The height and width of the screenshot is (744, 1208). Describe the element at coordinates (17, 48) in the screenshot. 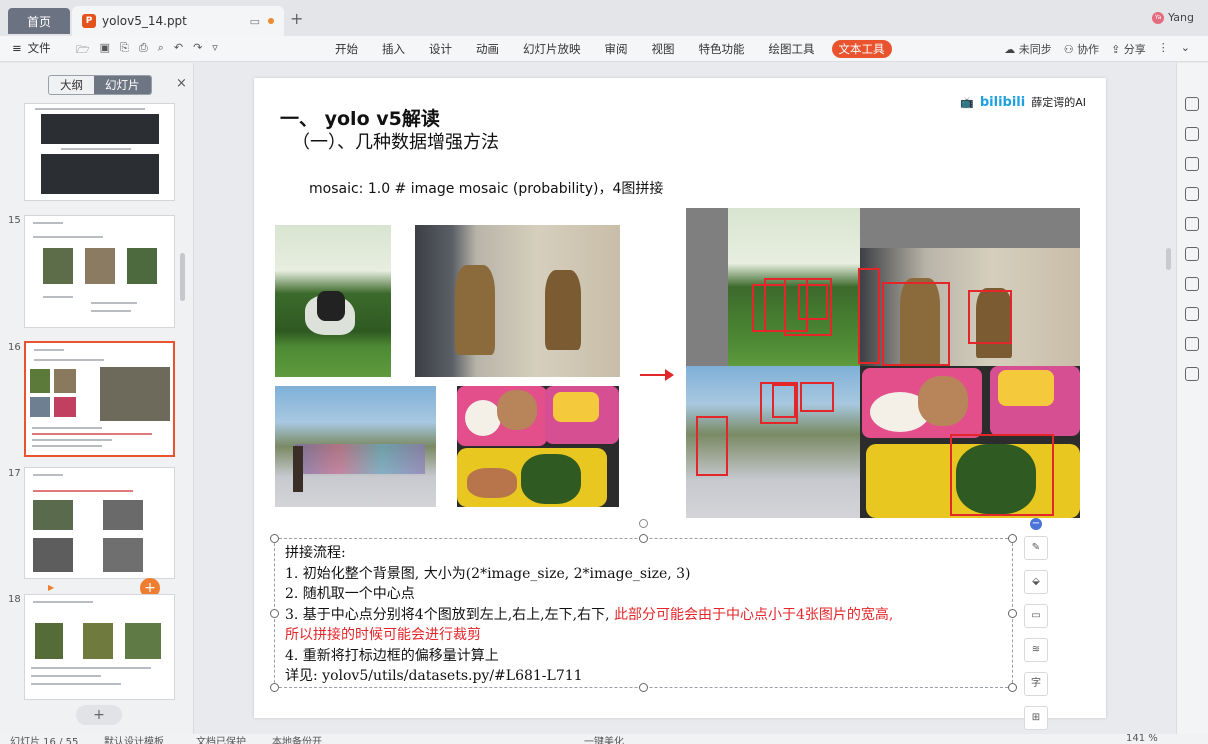

I see `hamburger-icon: ≡` at that location.